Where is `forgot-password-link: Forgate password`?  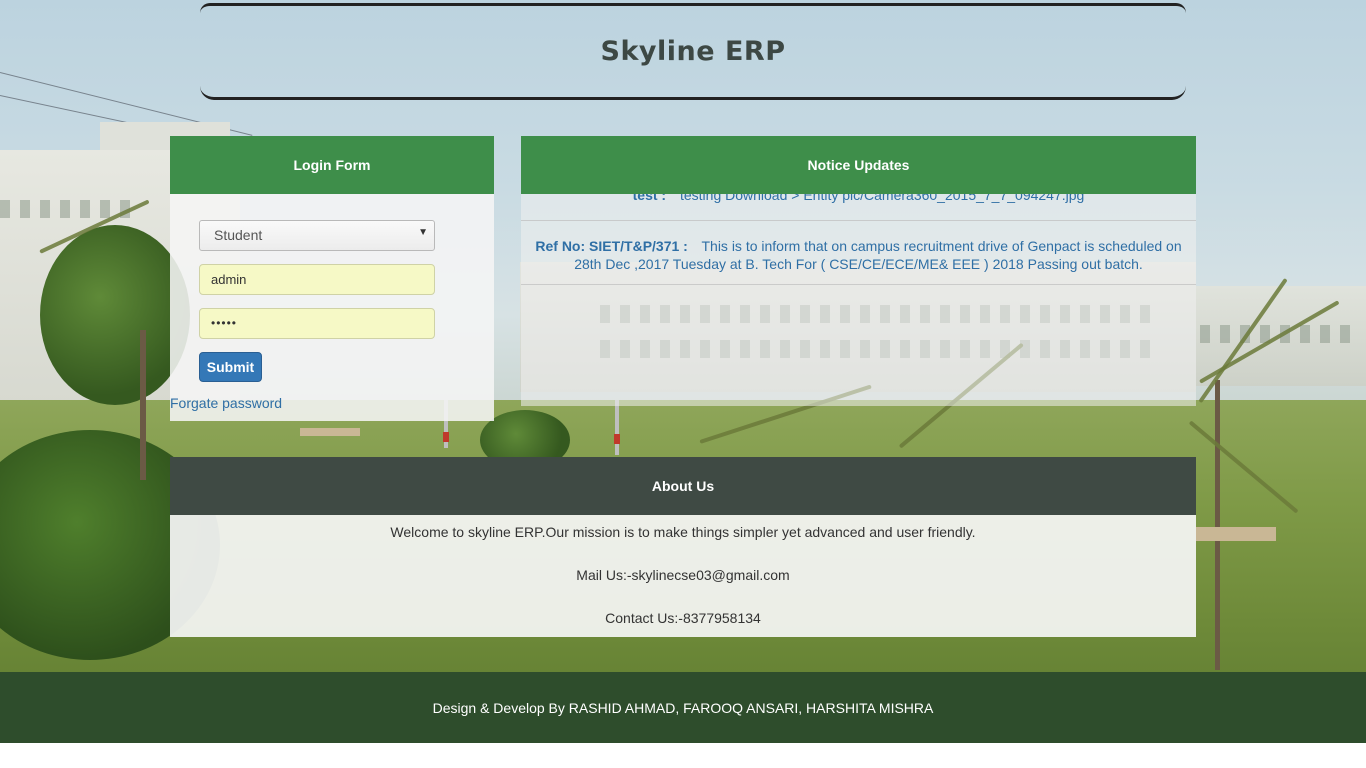 forgot-password-link: Forgate password is located at coordinates (226, 403).